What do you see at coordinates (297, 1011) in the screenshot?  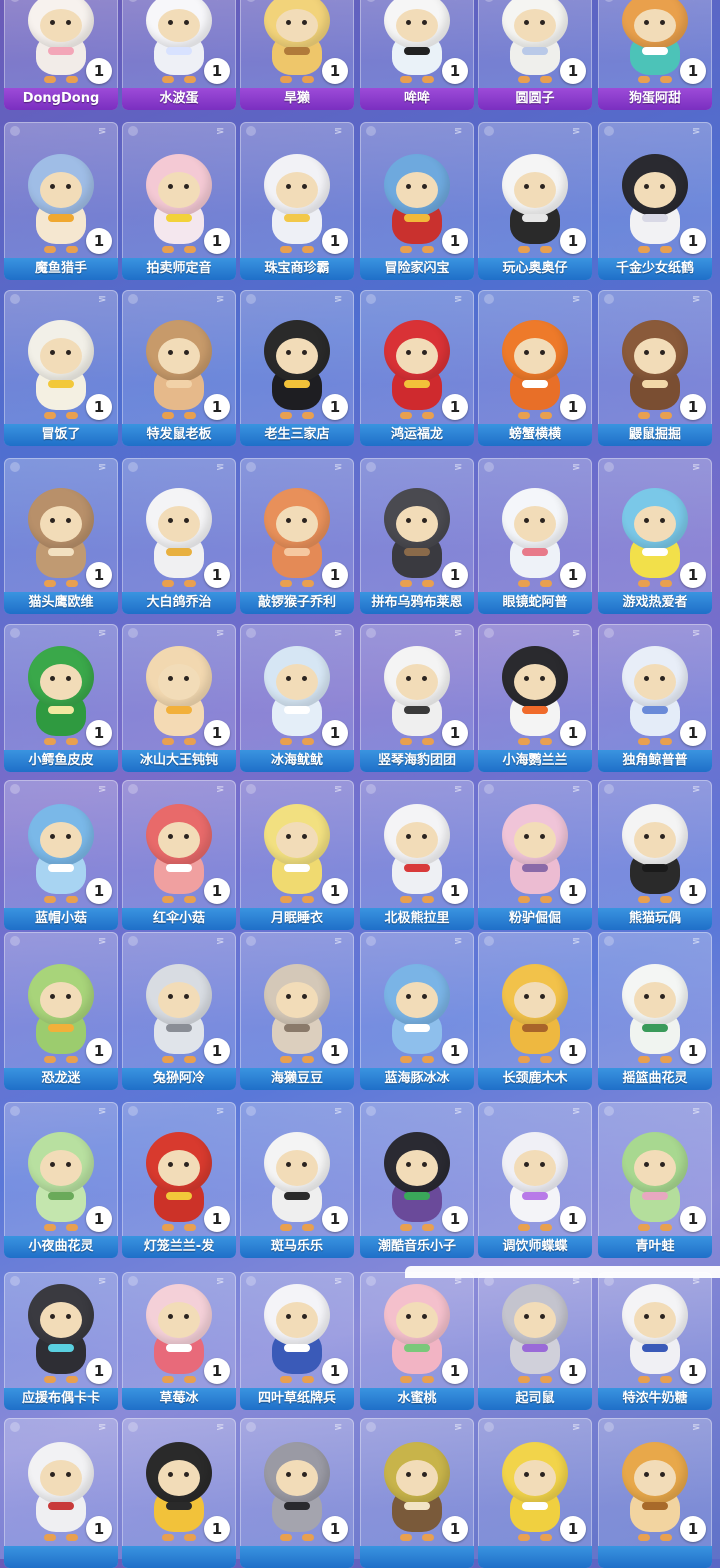 I see `collection-card: ⋝ 1 海獭豆豆` at bounding box center [297, 1011].